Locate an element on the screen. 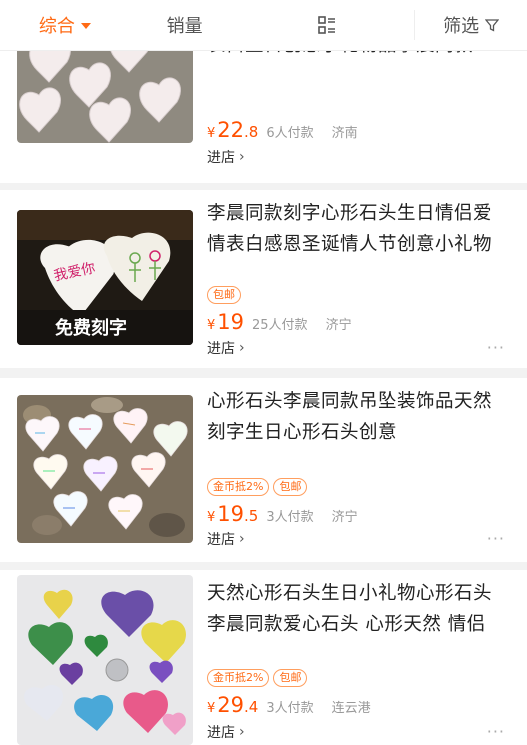  product-title: 心形石头李晨同款吊坠装饰品天然刻字生日心形石头创意 is located at coordinates (357, 417).